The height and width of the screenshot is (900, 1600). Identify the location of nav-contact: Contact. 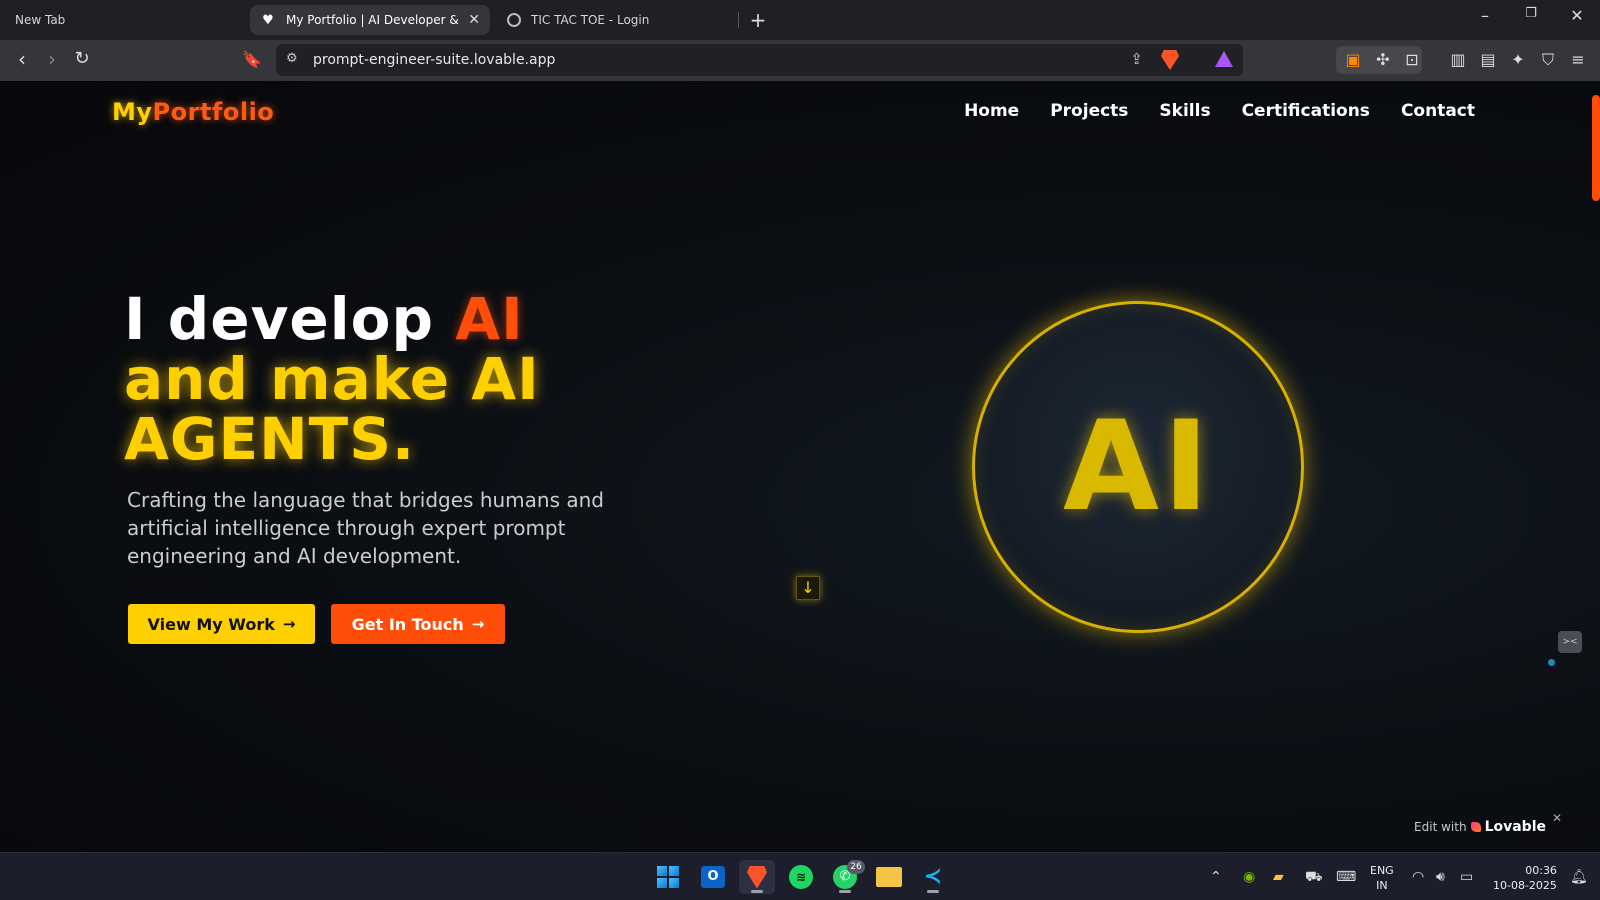
(1438, 111).